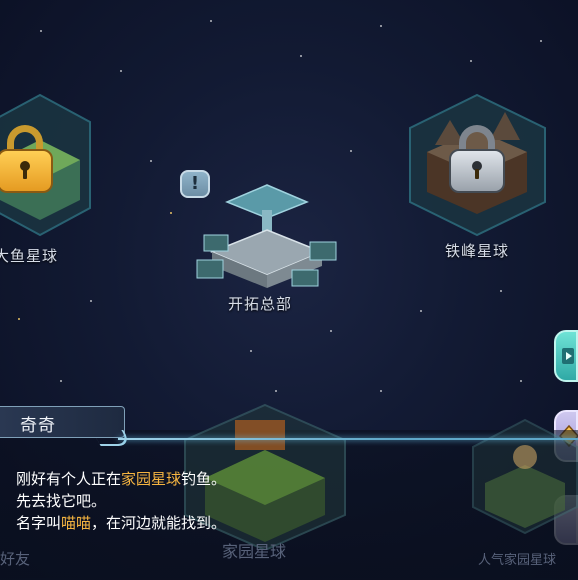 The image size is (578, 580). I want to click on speaker-name: 奇奇, so click(38, 426).